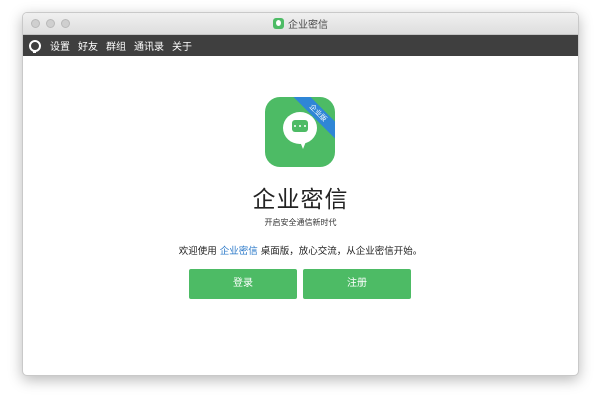  Describe the element at coordinates (300, 45) in the screenshot. I see `menu-bar: 设置 好友 群组 通讯录 关于` at that location.